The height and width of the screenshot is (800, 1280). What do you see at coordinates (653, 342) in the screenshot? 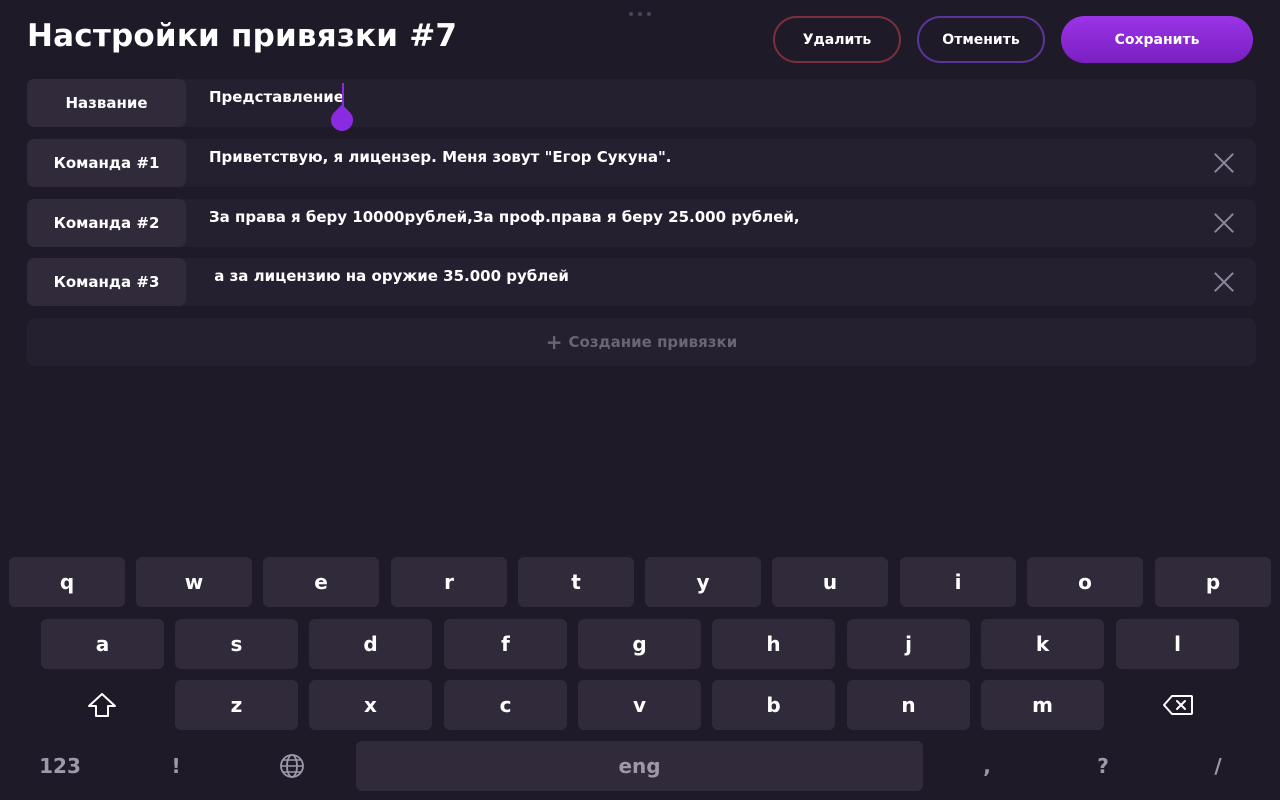
I see `create-binding-label: Создание привязки` at bounding box center [653, 342].